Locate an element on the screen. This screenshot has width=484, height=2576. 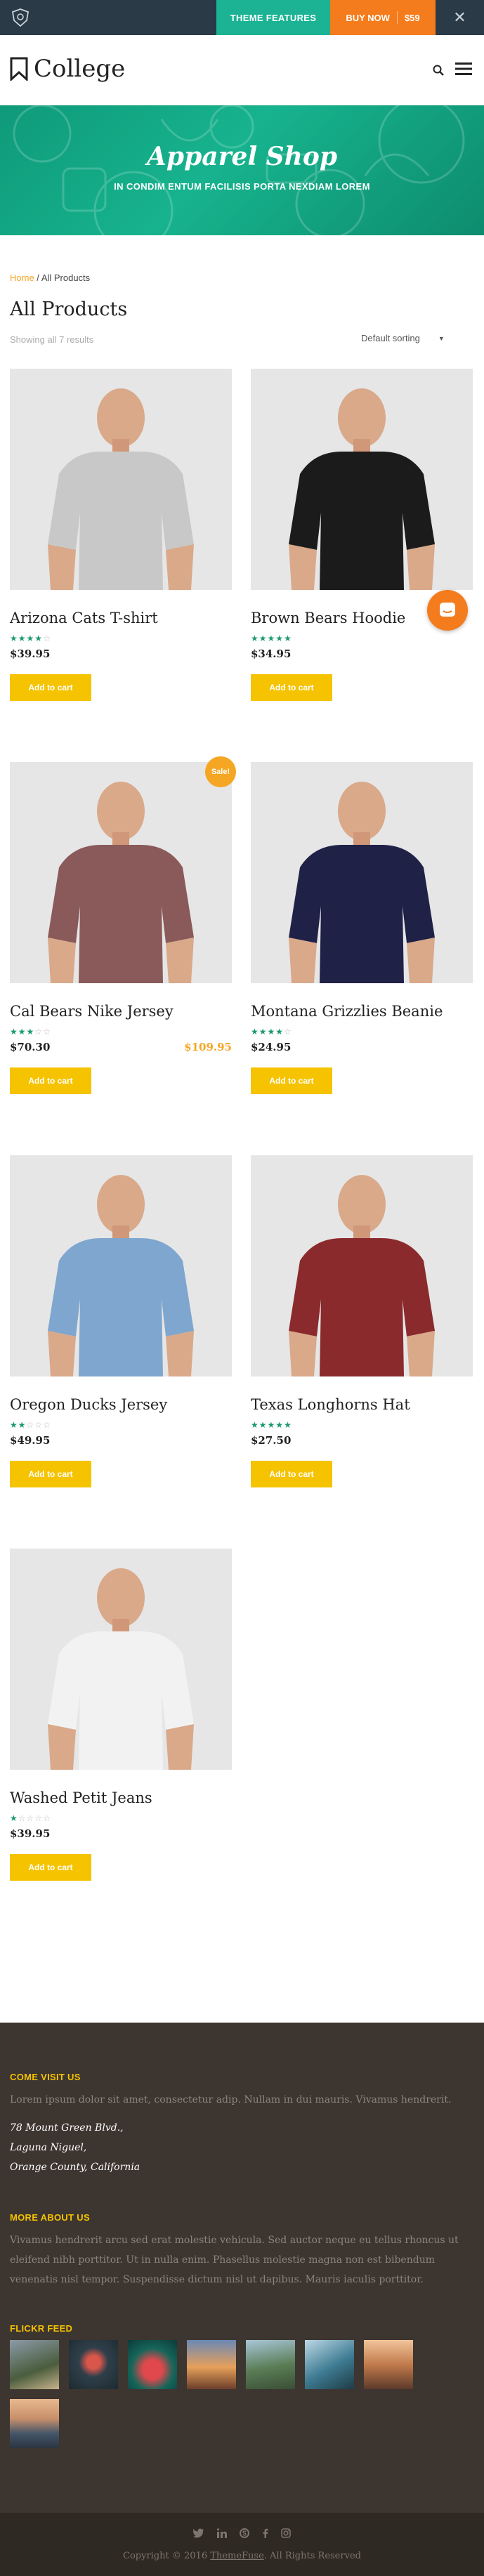
sorting-select: Default sorting ▼ is located at coordinates (403, 338).